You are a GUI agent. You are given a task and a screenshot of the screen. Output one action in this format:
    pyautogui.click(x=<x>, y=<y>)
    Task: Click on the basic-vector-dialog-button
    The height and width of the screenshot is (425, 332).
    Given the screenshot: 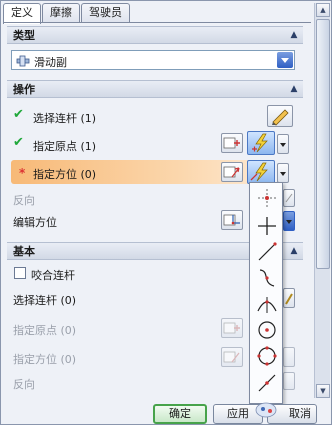 What is the action you would take?
    pyautogui.click(x=232, y=357)
    